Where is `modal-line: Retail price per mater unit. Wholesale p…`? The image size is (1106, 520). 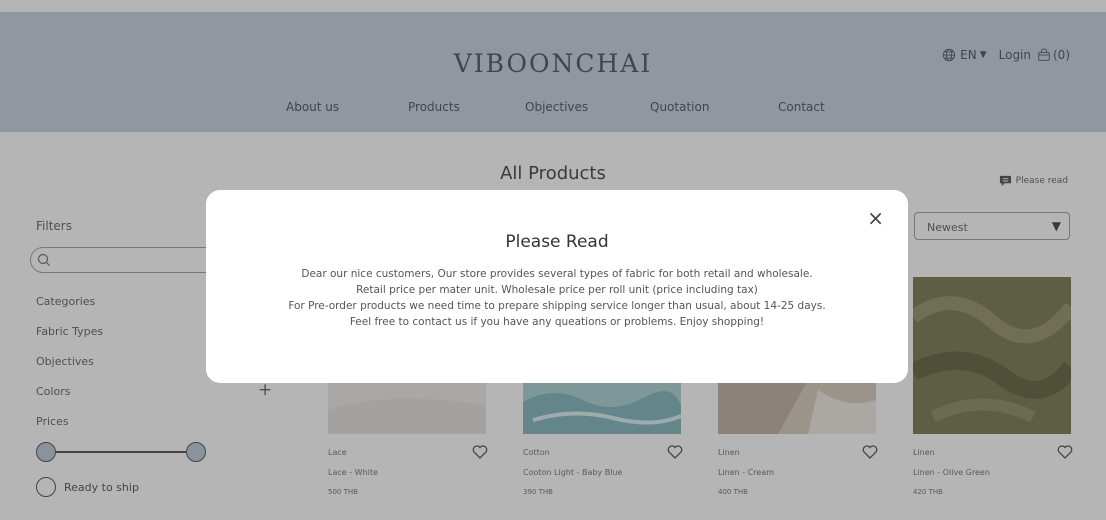 modal-line: Retail price per mater unit. Wholesale p… is located at coordinates (557, 290).